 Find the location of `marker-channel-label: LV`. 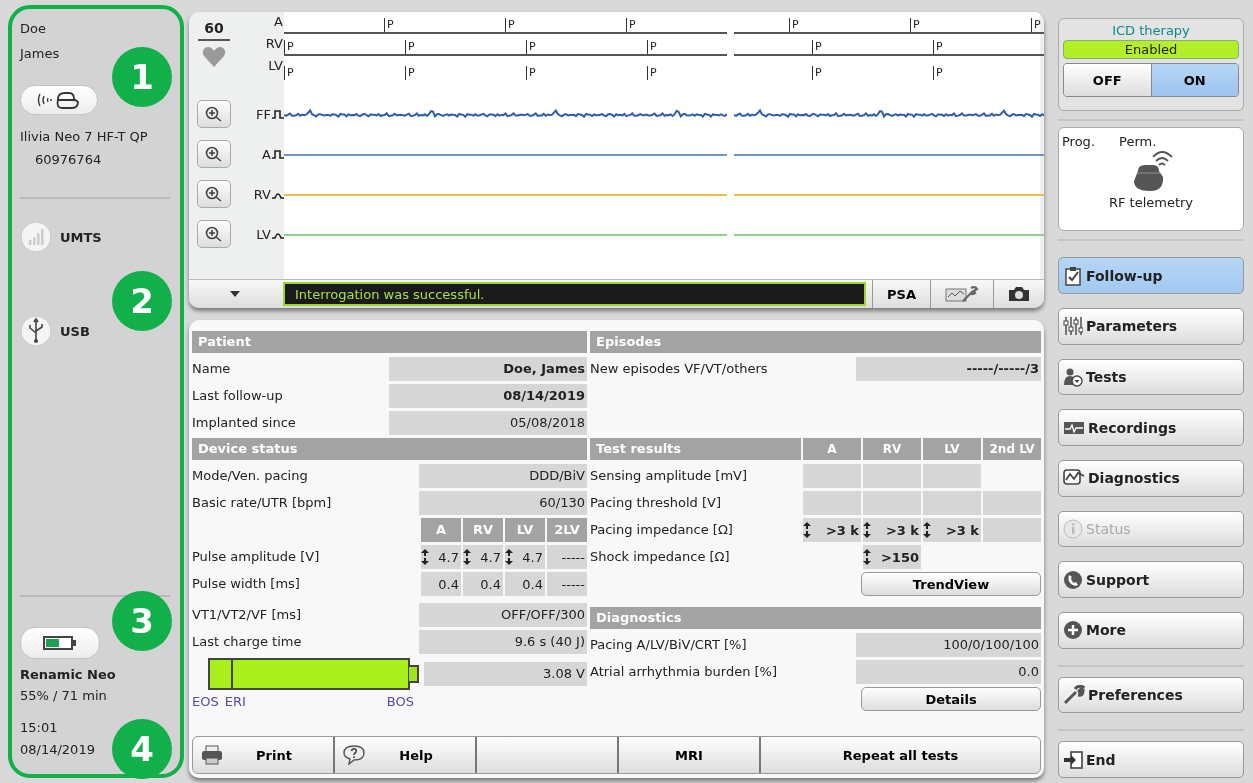

marker-channel-label: LV is located at coordinates (275, 66).